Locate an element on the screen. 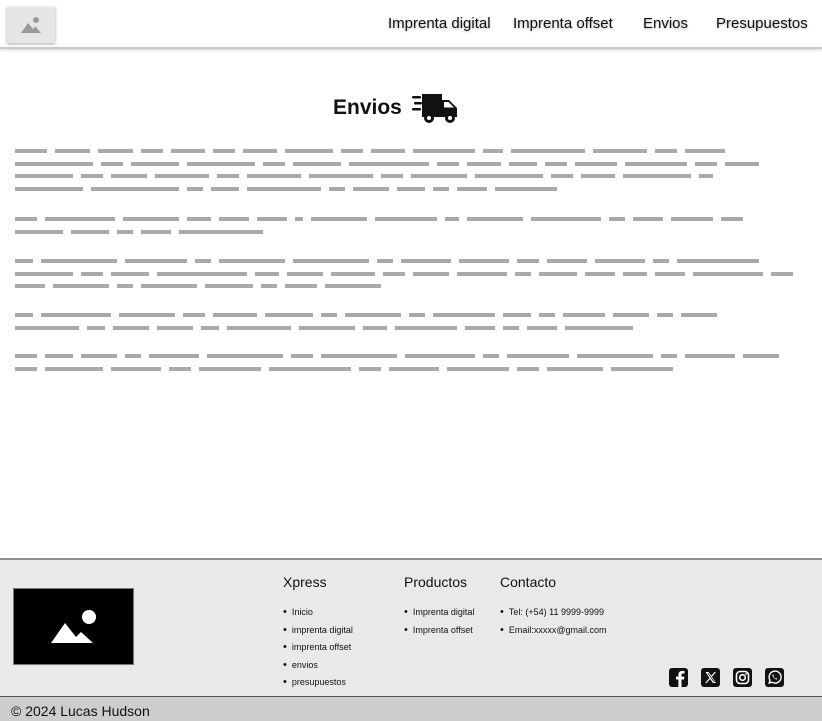 This screenshot has width=822, height=721. nav-link-imprenta-digital: Imprenta digital is located at coordinates (439, 23).